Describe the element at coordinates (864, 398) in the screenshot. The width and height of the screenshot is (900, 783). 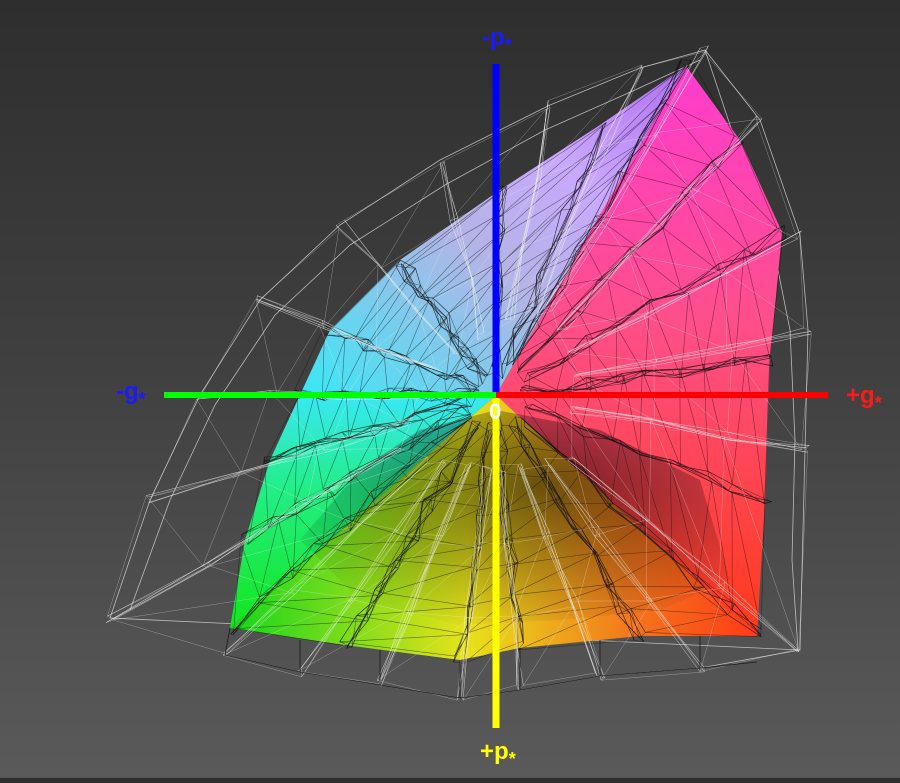
I see `axis-label-plus-g: +g*` at that location.